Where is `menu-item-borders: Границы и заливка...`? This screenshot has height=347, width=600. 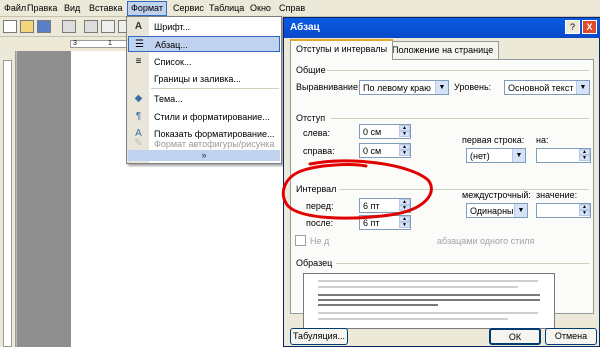
menu-item-borders: Границы и заливка... is located at coordinates (204, 79).